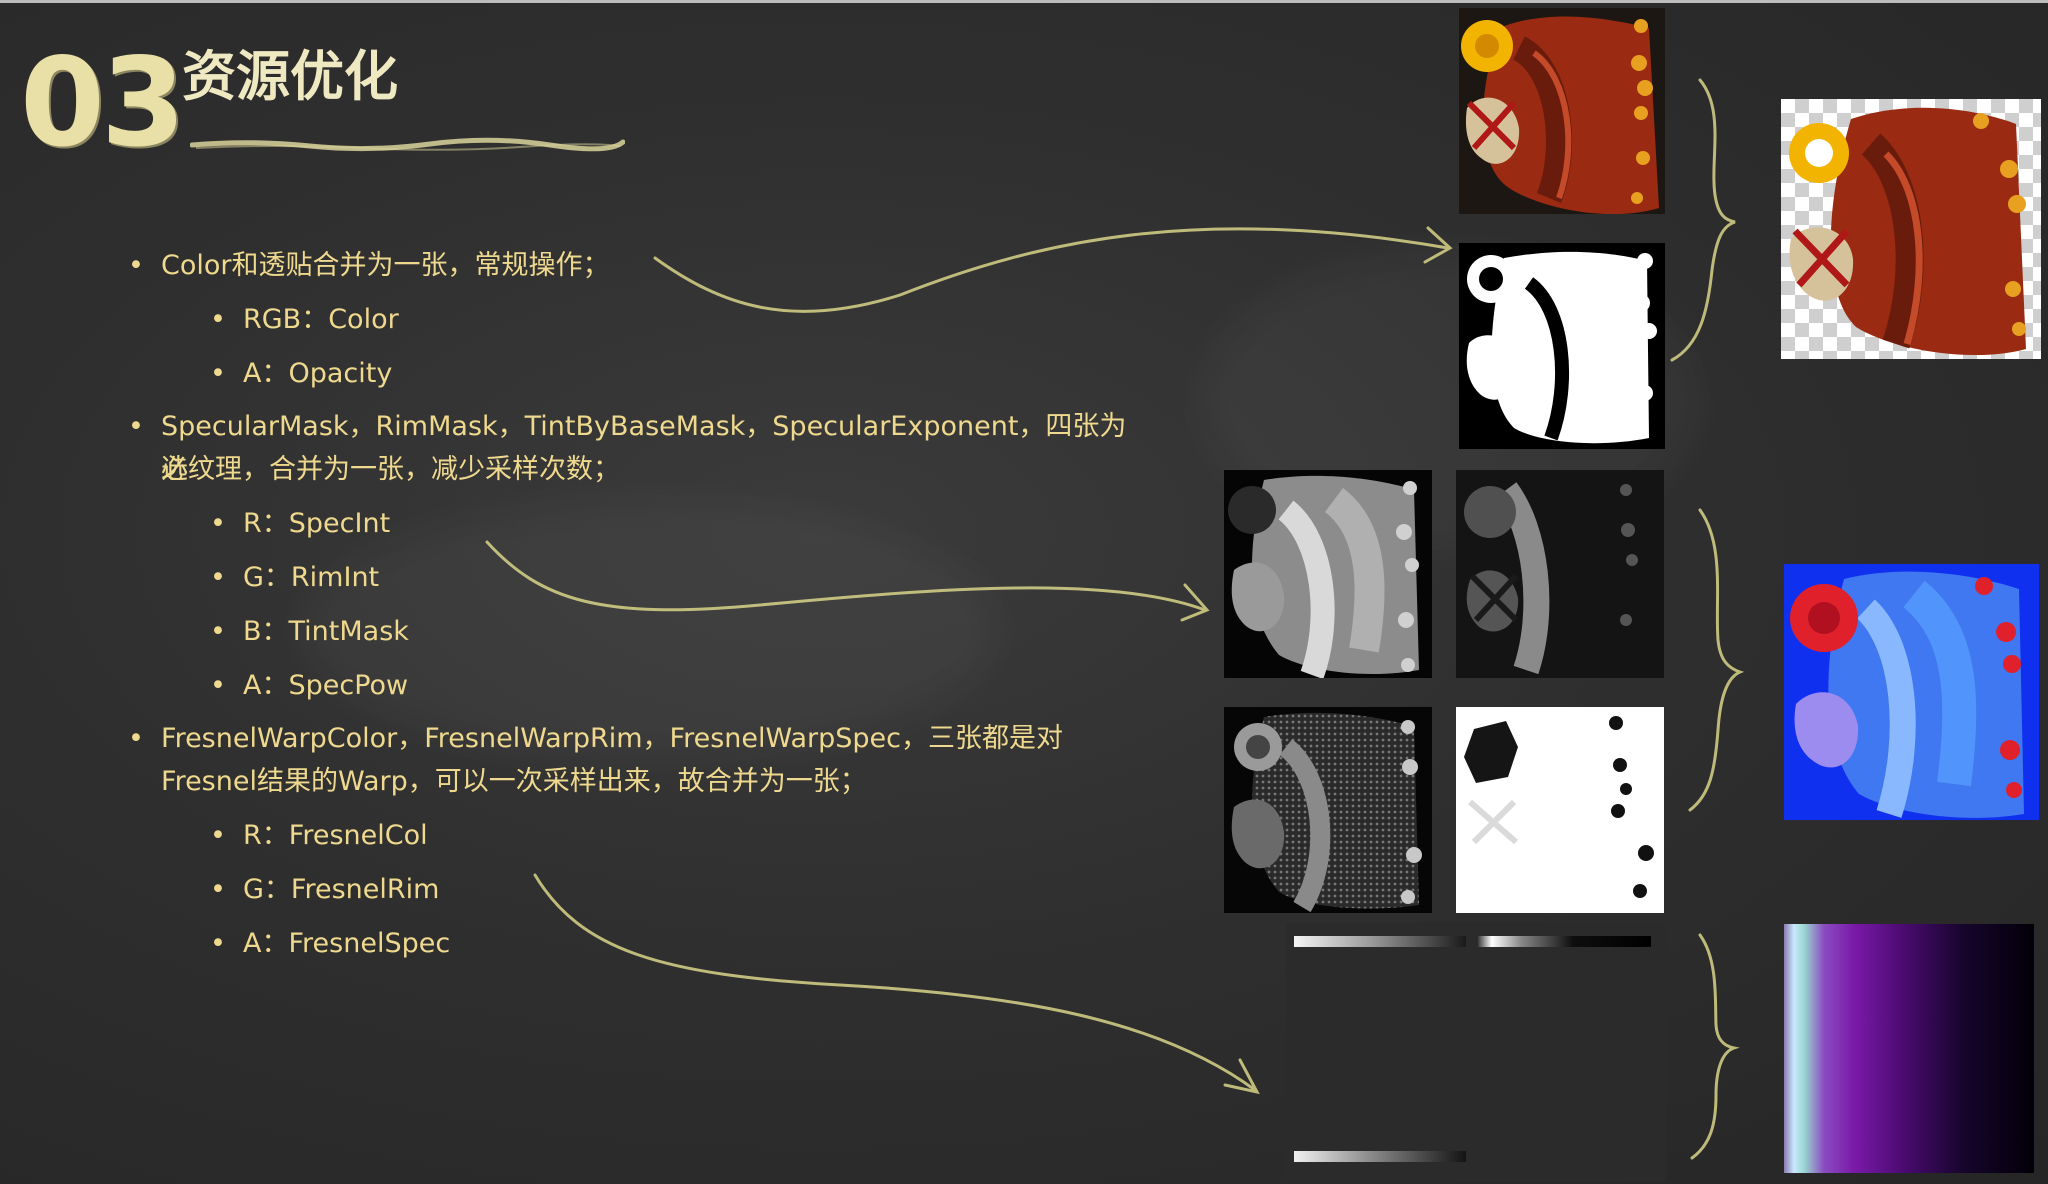  Describe the element at coordinates (1024, 1) in the screenshot. I see `top-border` at that location.